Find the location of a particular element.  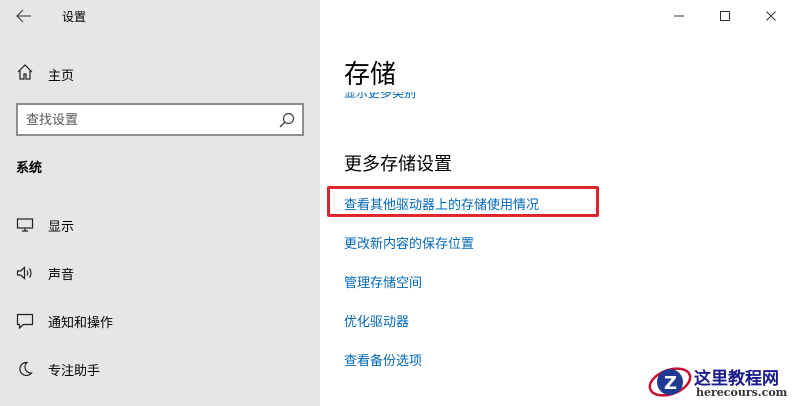

close-icon is located at coordinates (771, 16).